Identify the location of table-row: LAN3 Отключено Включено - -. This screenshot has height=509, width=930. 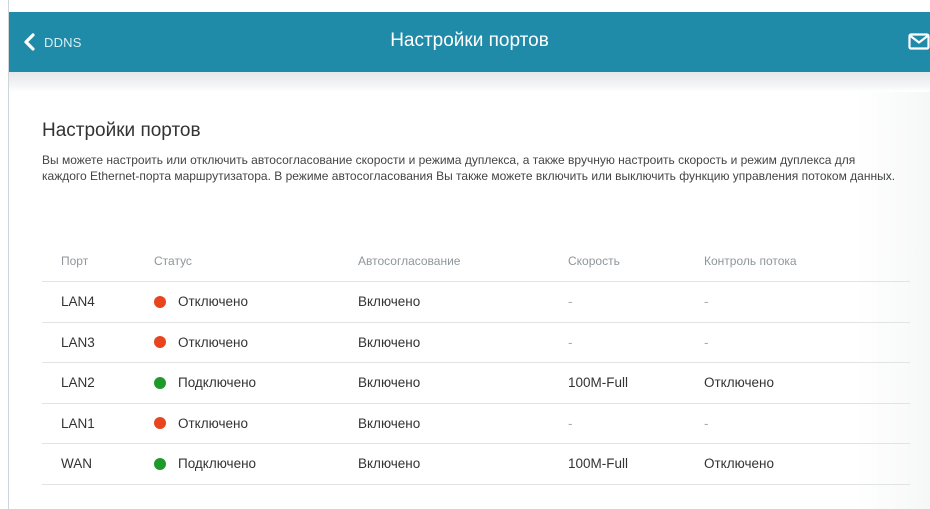
(476, 343).